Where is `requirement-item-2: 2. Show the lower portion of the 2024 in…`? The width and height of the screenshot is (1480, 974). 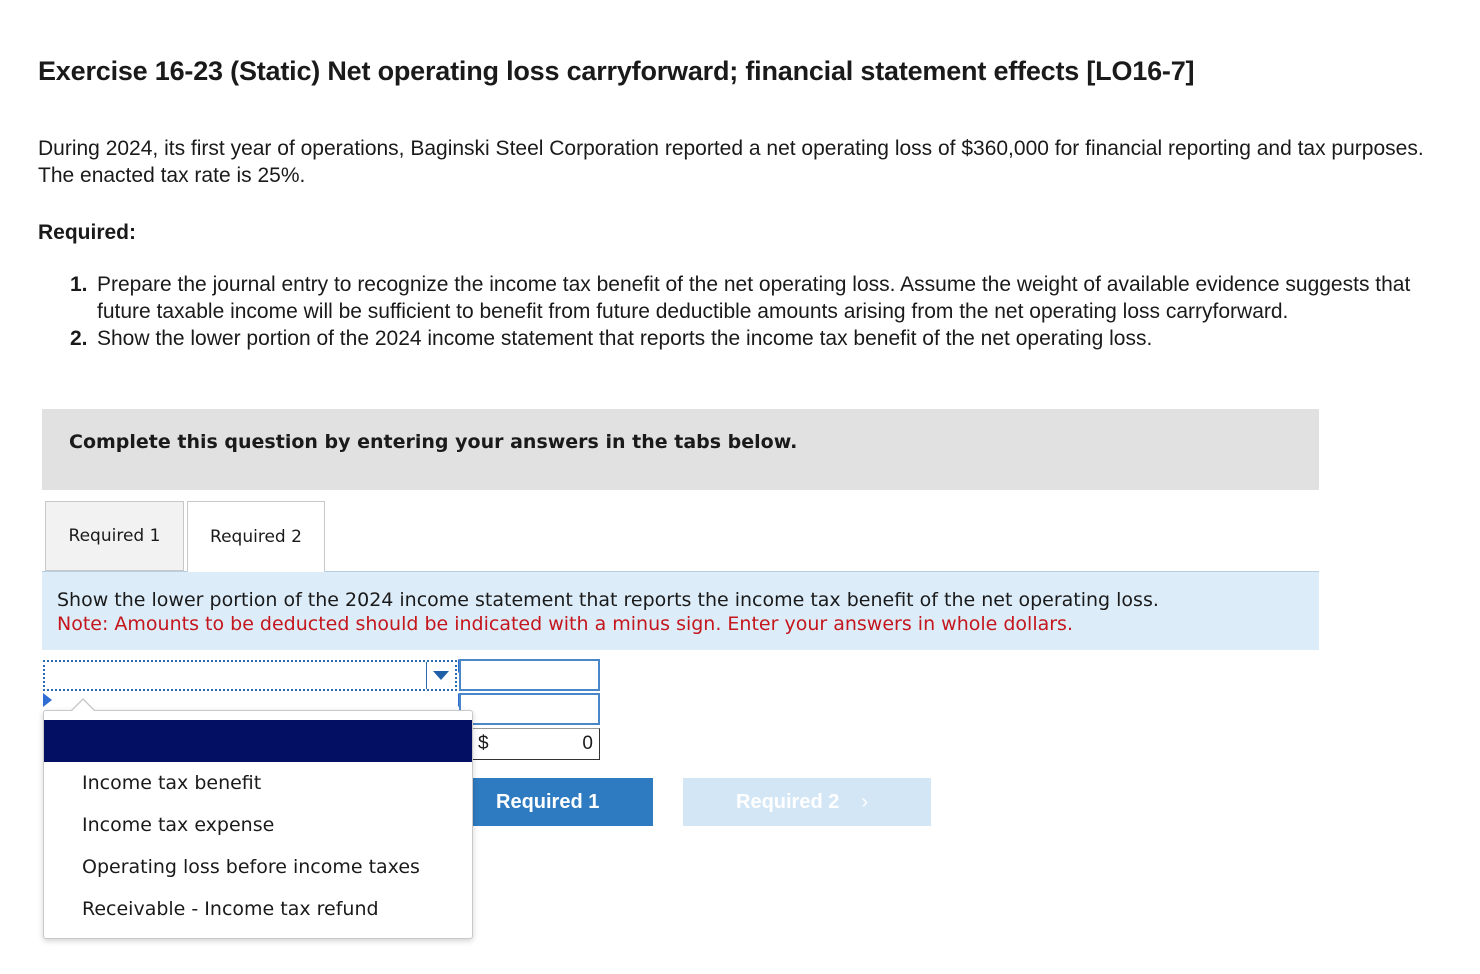 requirement-item-2: 2. Show the lower portion of the 2024 in… is located at coordinates (760, 338).